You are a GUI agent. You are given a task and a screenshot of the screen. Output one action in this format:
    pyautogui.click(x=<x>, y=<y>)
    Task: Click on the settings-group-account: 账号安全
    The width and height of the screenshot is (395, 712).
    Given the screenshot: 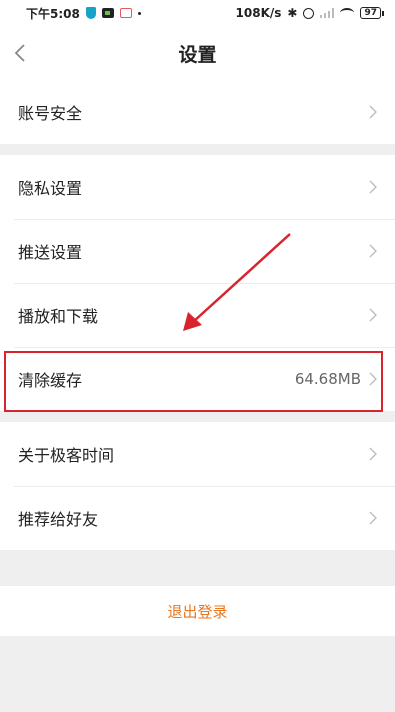 What is the action you would take?
    pyautogui.click(x=197, y=112)
    